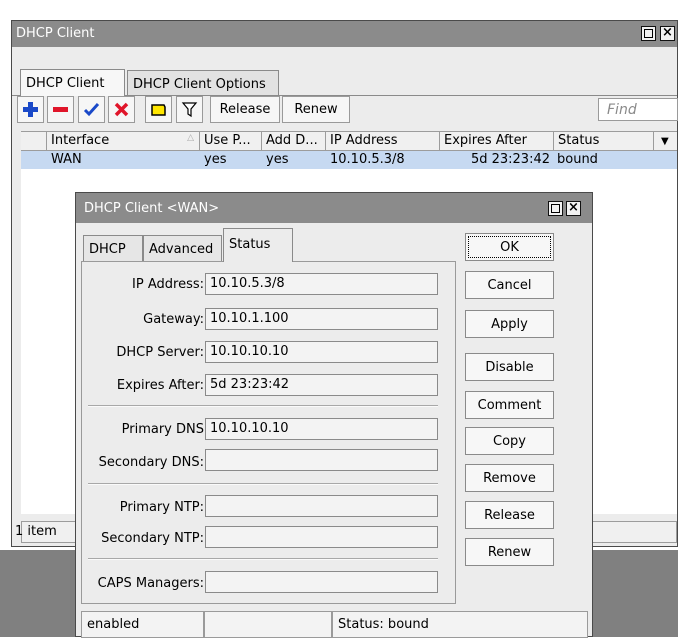  Describe the element at coordinates (344, 34) in the screenshot. I see `window-titlebar: DHCP Client ×` at that location.